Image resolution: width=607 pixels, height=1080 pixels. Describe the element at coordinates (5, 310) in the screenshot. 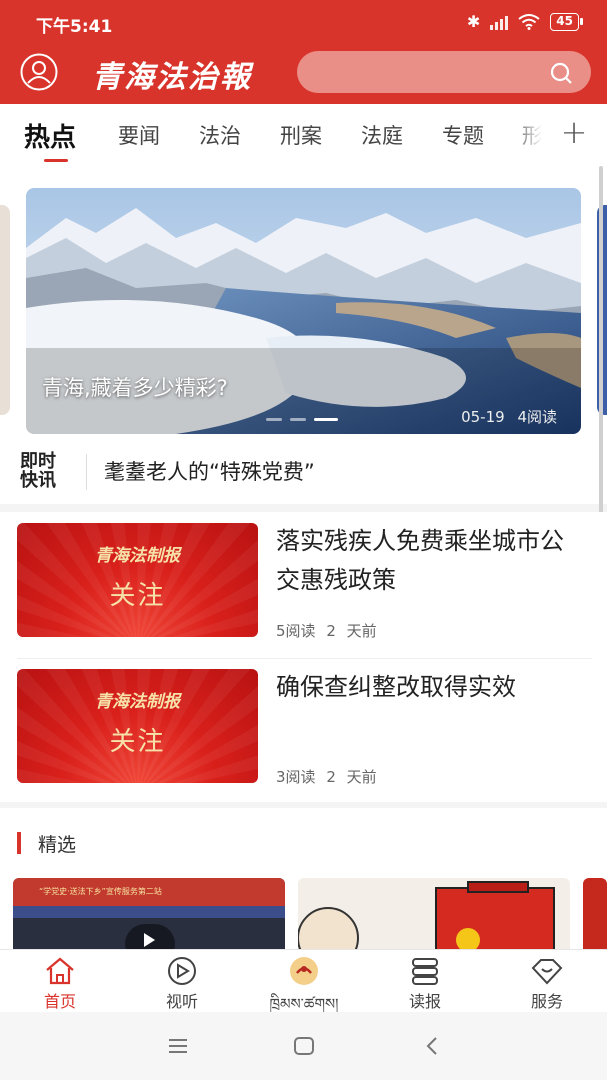

I see `carousel-prev-card` at that location.